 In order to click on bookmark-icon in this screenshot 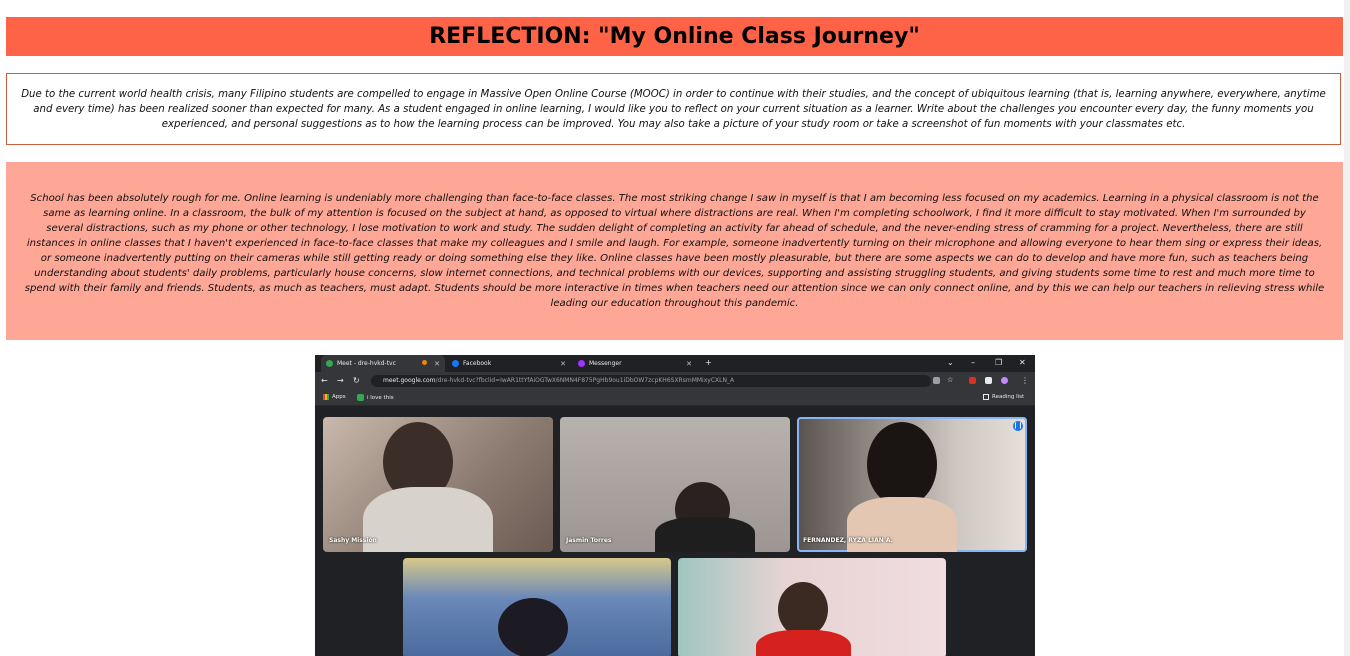, I will do `click(360, 397)`.